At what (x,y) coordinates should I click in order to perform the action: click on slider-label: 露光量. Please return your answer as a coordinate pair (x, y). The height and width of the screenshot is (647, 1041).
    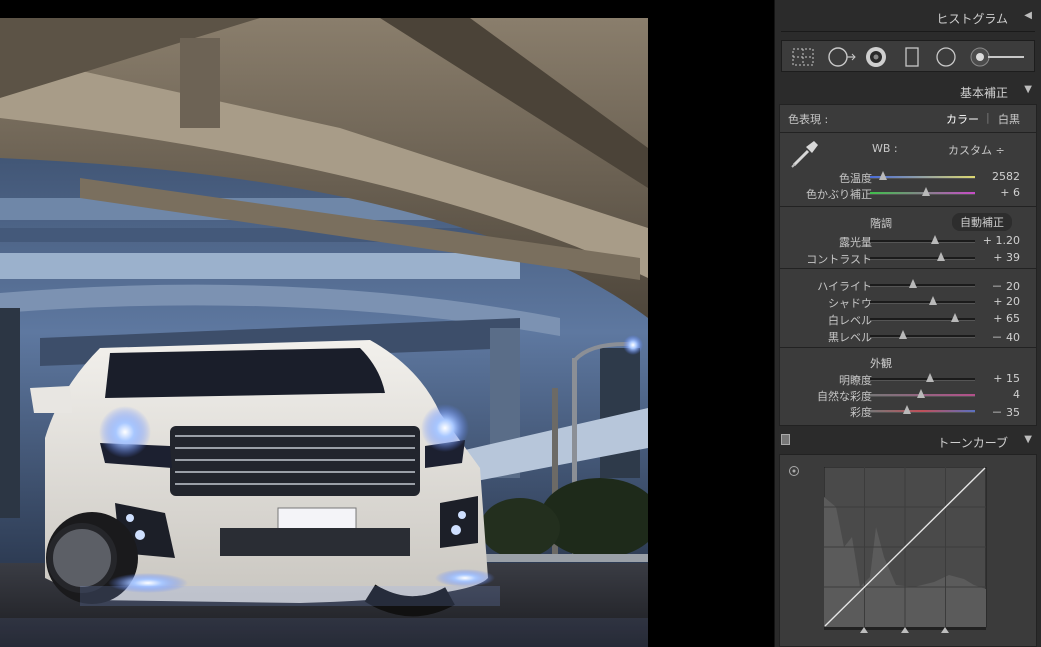
    Looking at the image, I should click on (855, 242).